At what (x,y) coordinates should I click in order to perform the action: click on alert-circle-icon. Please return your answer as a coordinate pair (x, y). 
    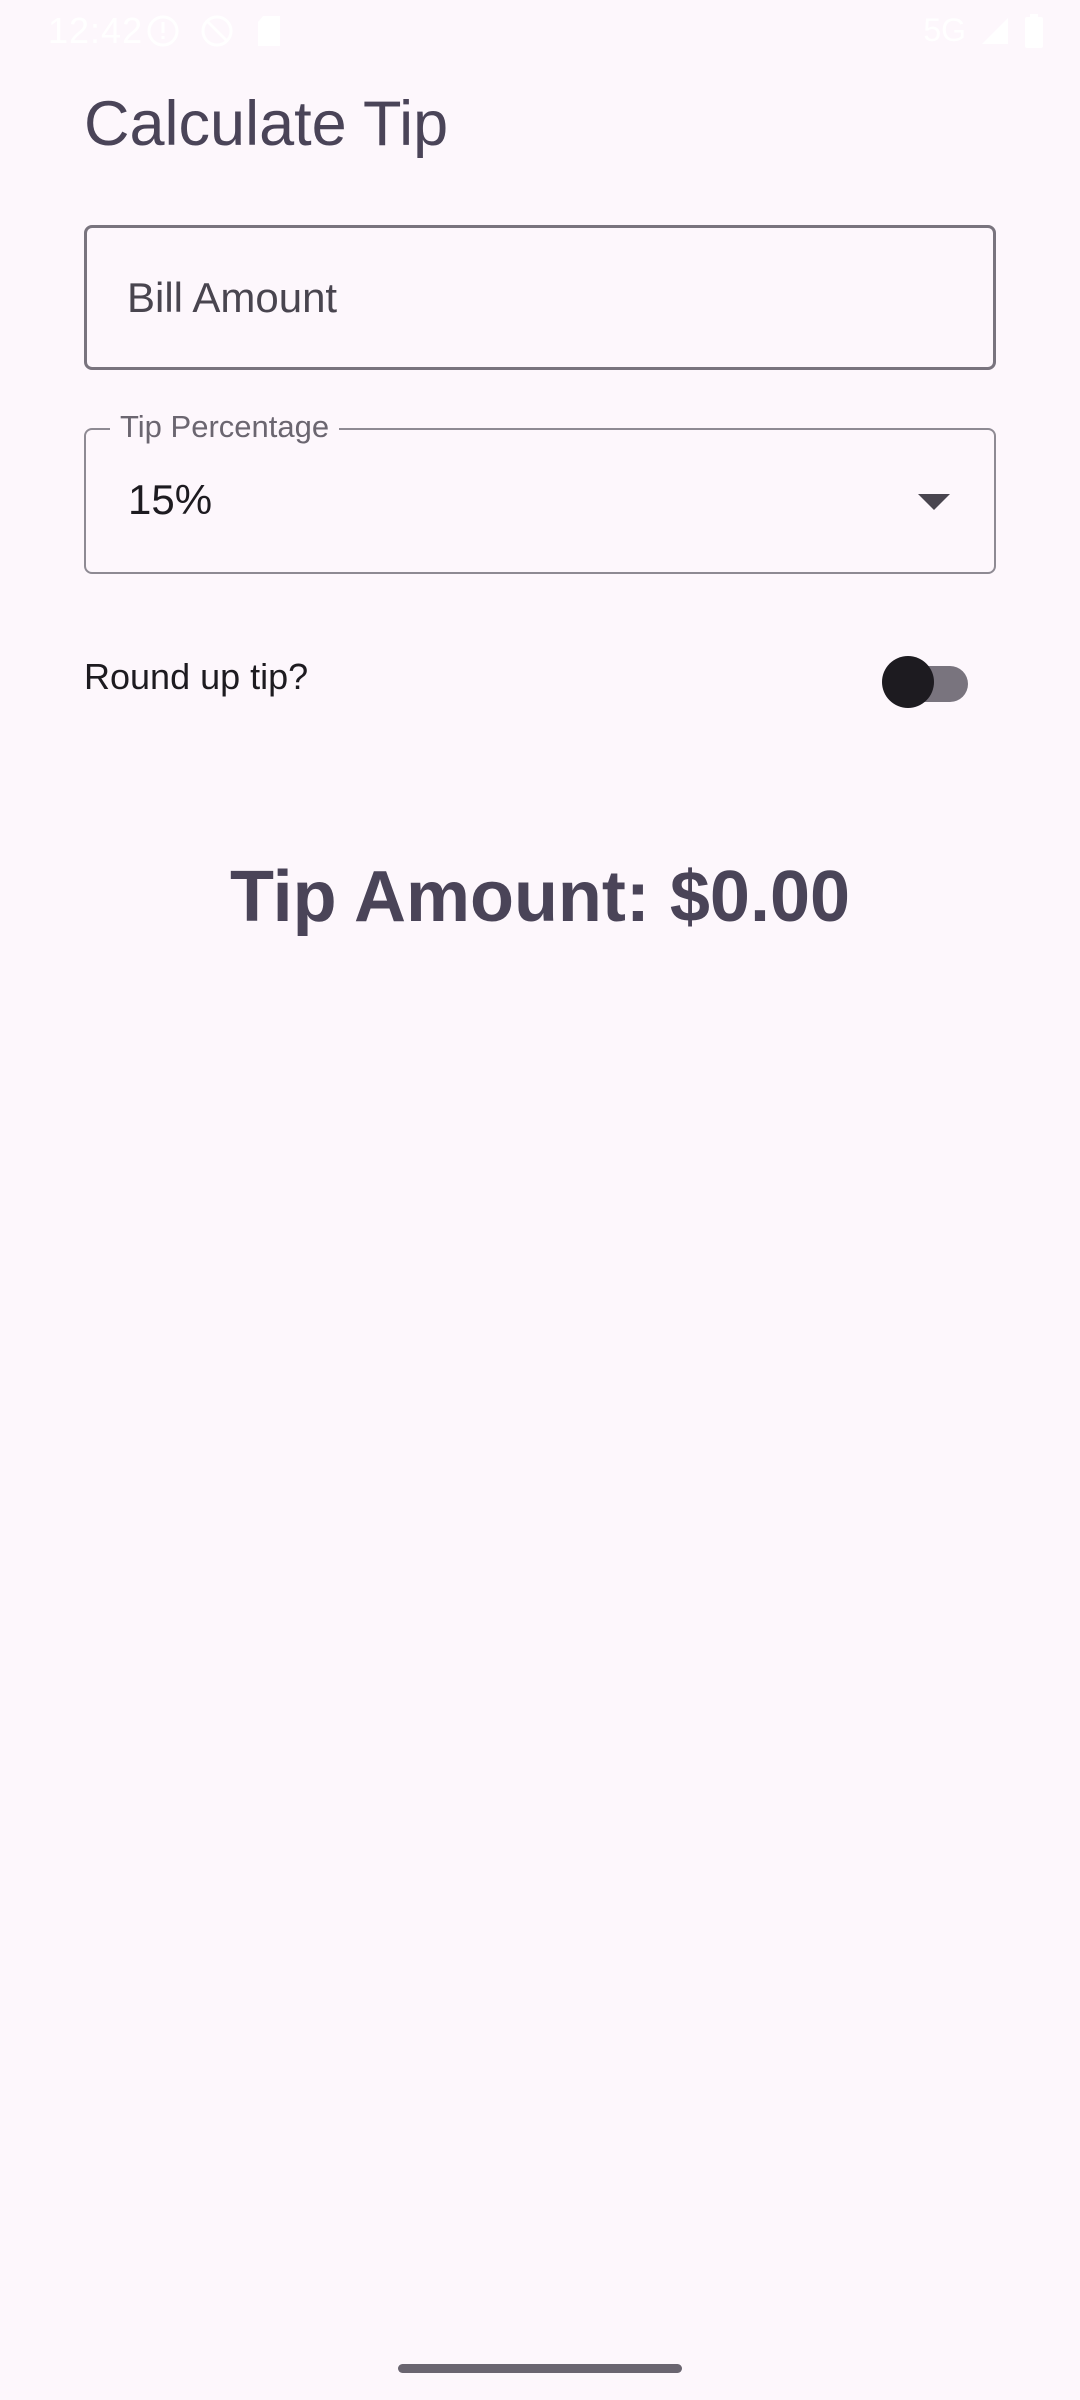
    Looking at the image, I should click on (163, 31).